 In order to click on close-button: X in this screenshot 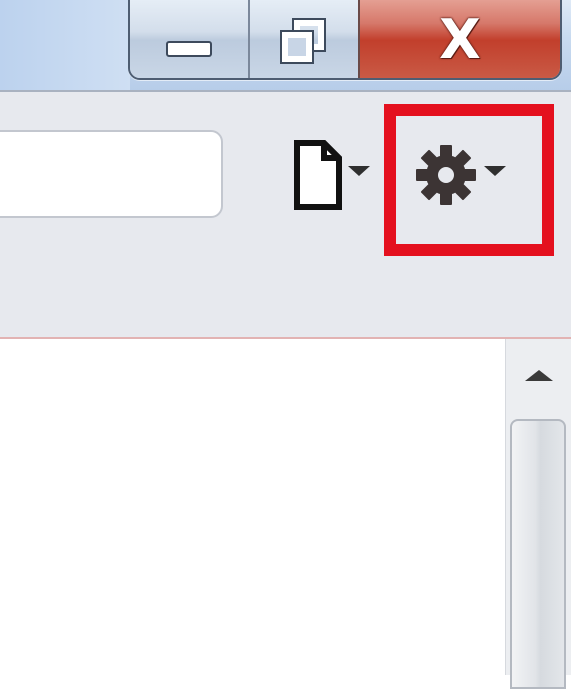, I will do `click(460, 39)`.